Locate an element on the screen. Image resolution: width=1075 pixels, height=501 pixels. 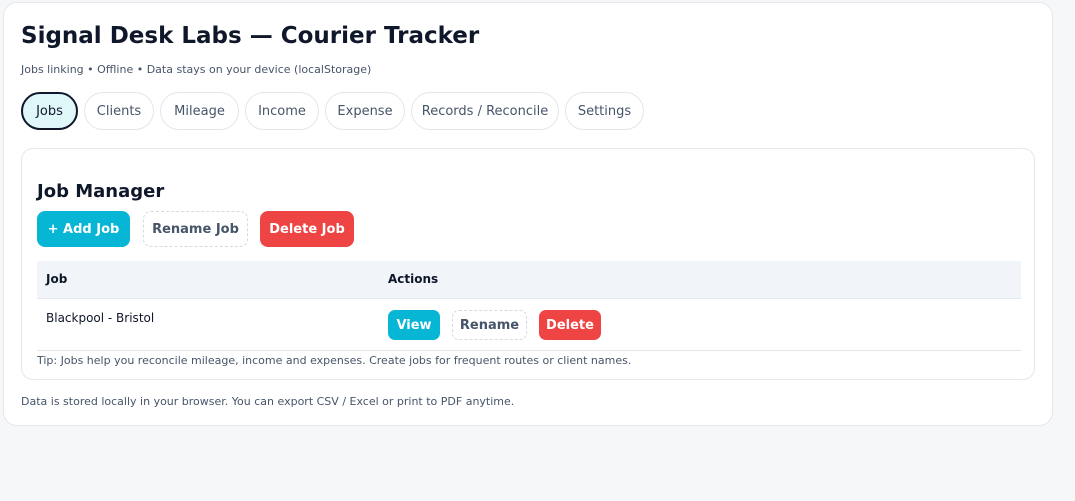
column-header-job: Job is located at coordinates (57, 279).